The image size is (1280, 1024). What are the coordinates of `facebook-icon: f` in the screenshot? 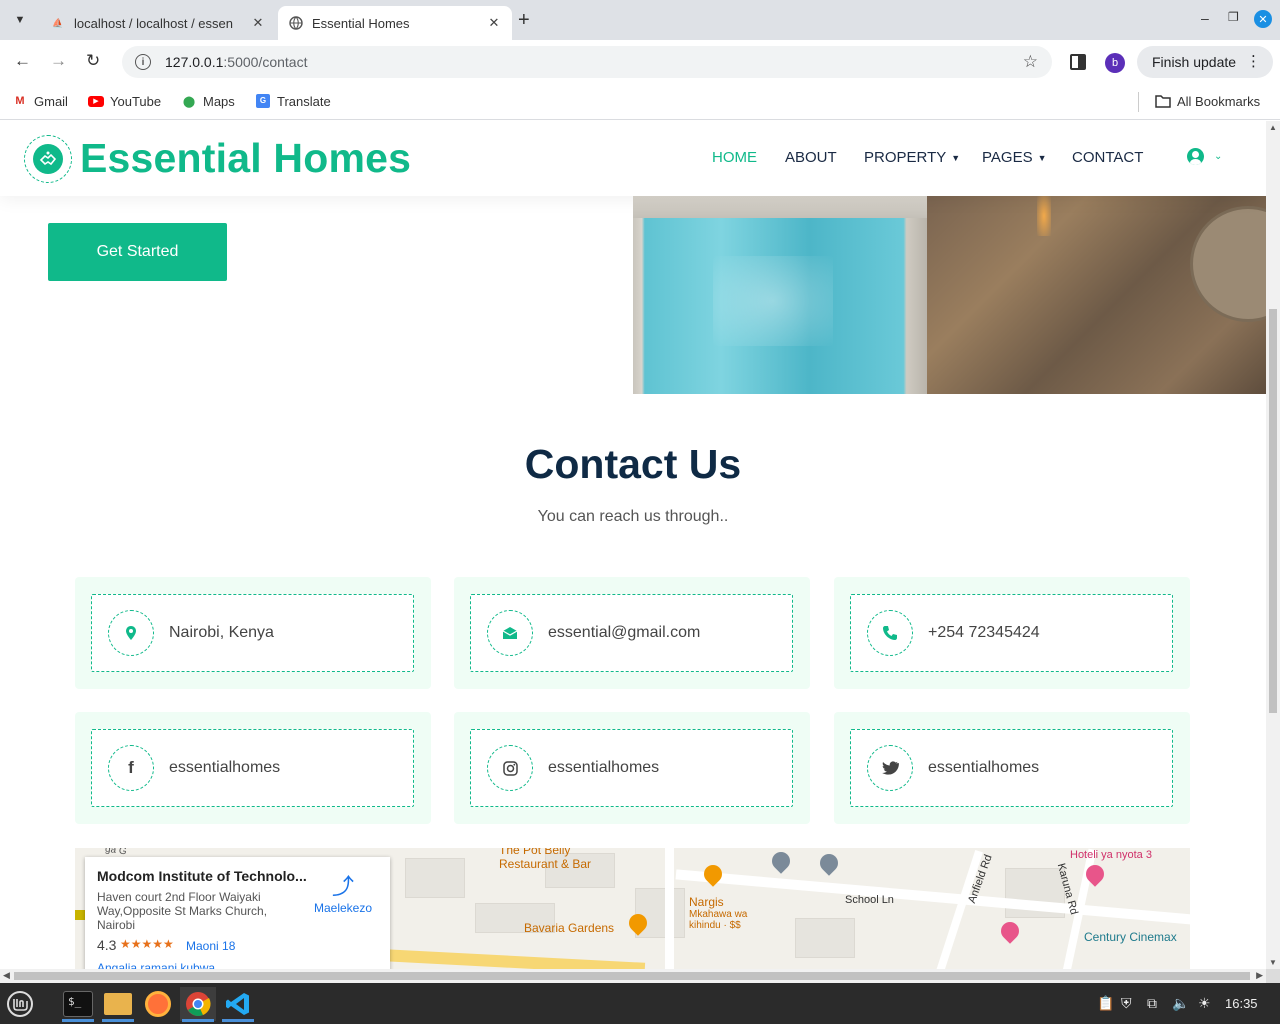 It's located at (131, 768).